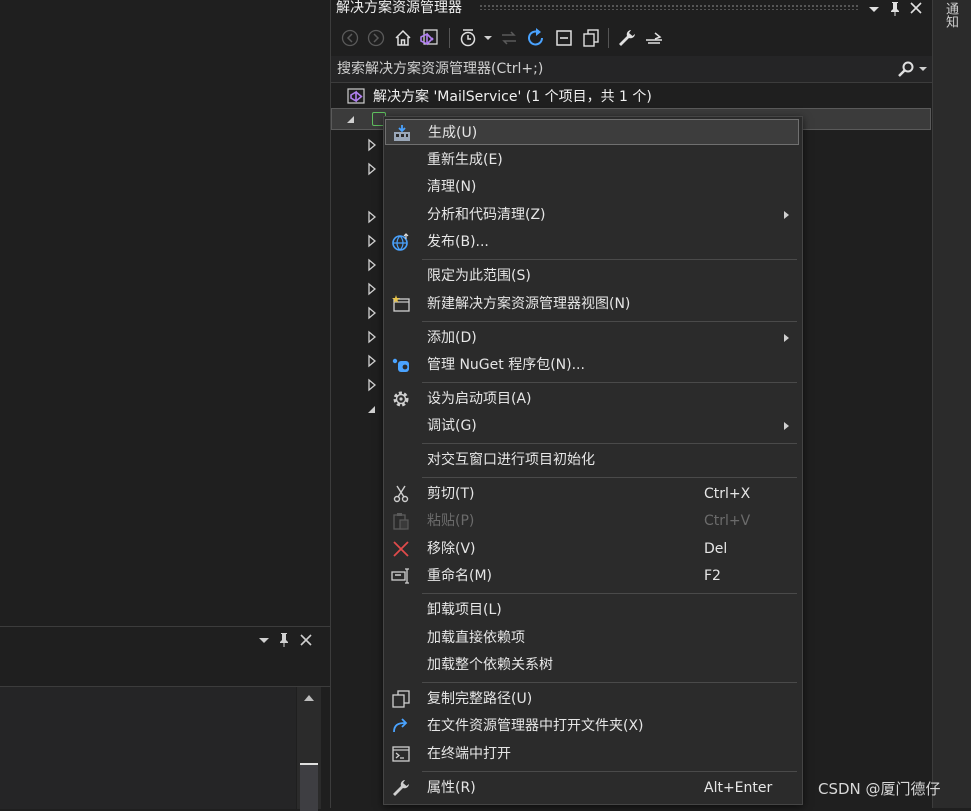 This screenshot has width=971, height=811. Describe the element at coordinates (165, 641) in the screenshot. I see `bottom-tool-window-header` at that location.